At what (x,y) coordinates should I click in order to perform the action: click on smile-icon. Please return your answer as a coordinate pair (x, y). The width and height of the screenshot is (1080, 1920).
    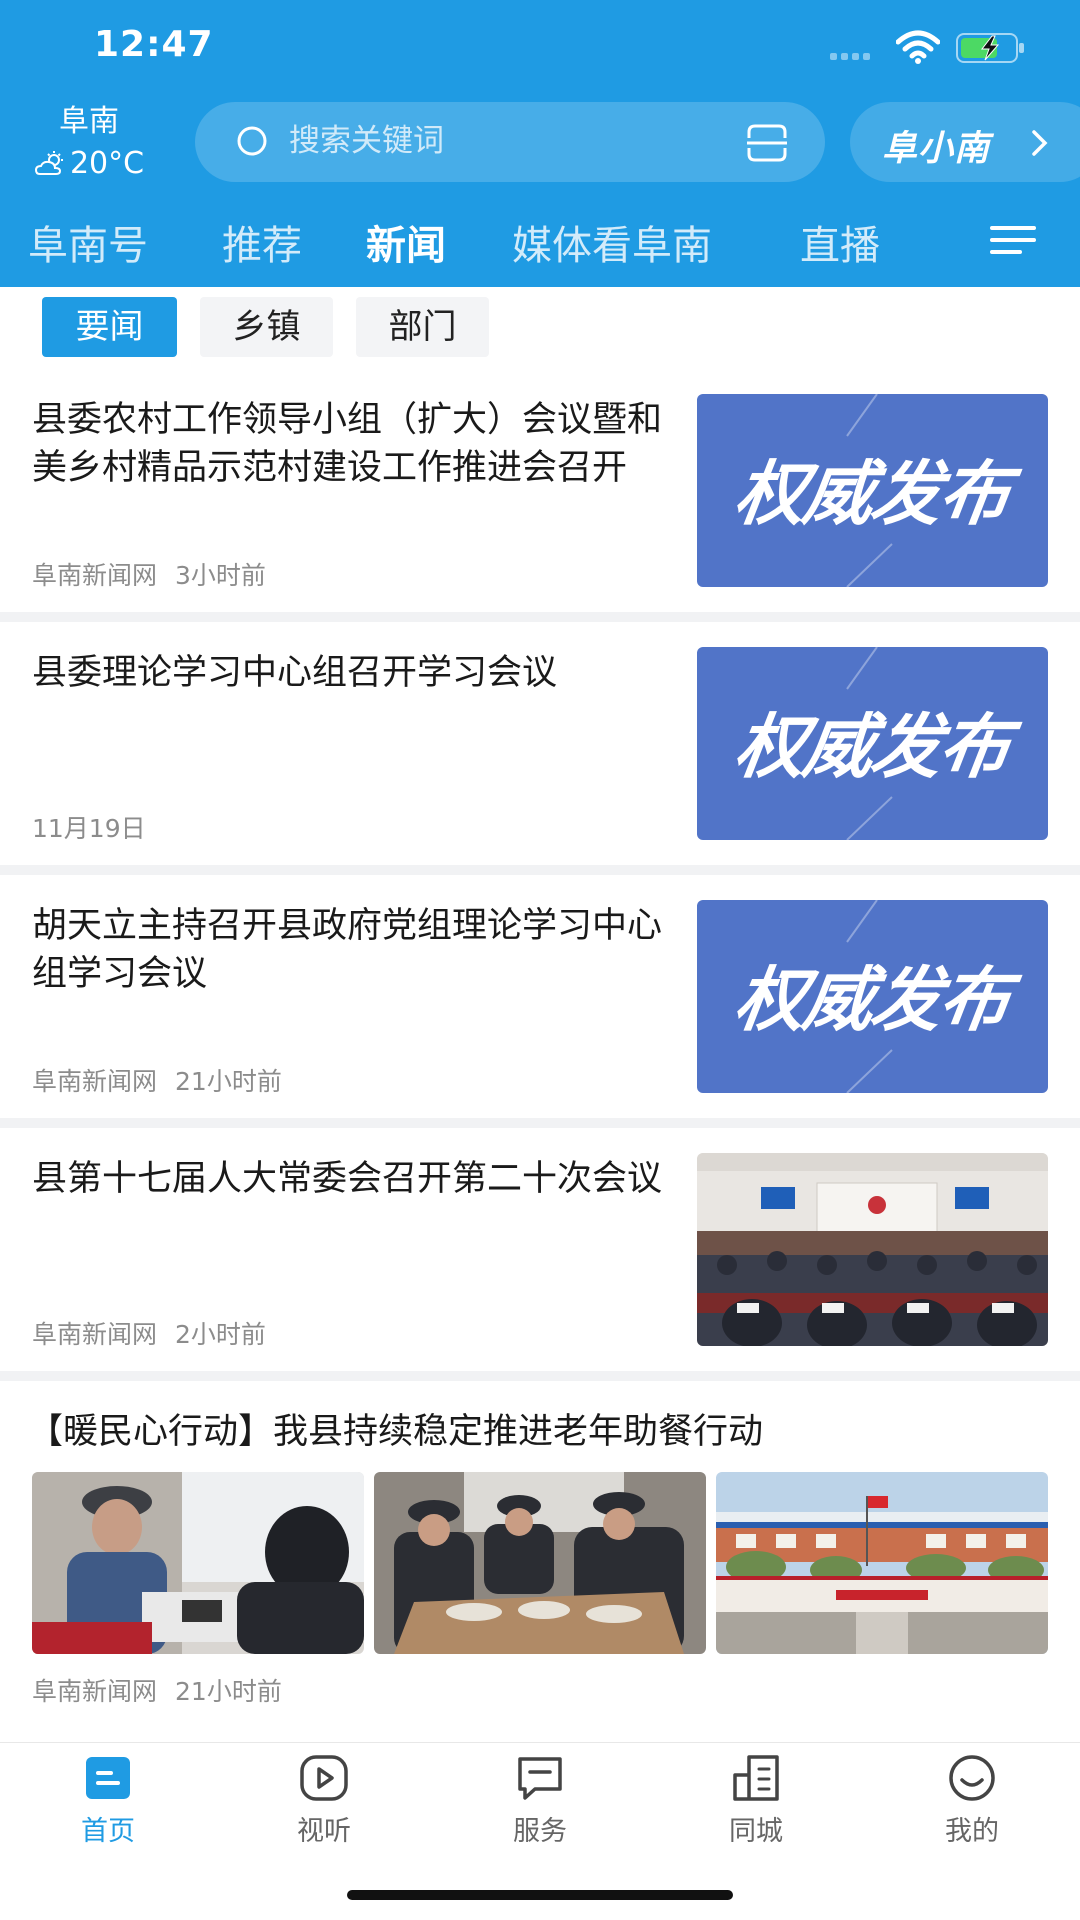
    Looking at the image, I should click on (972, 1778).